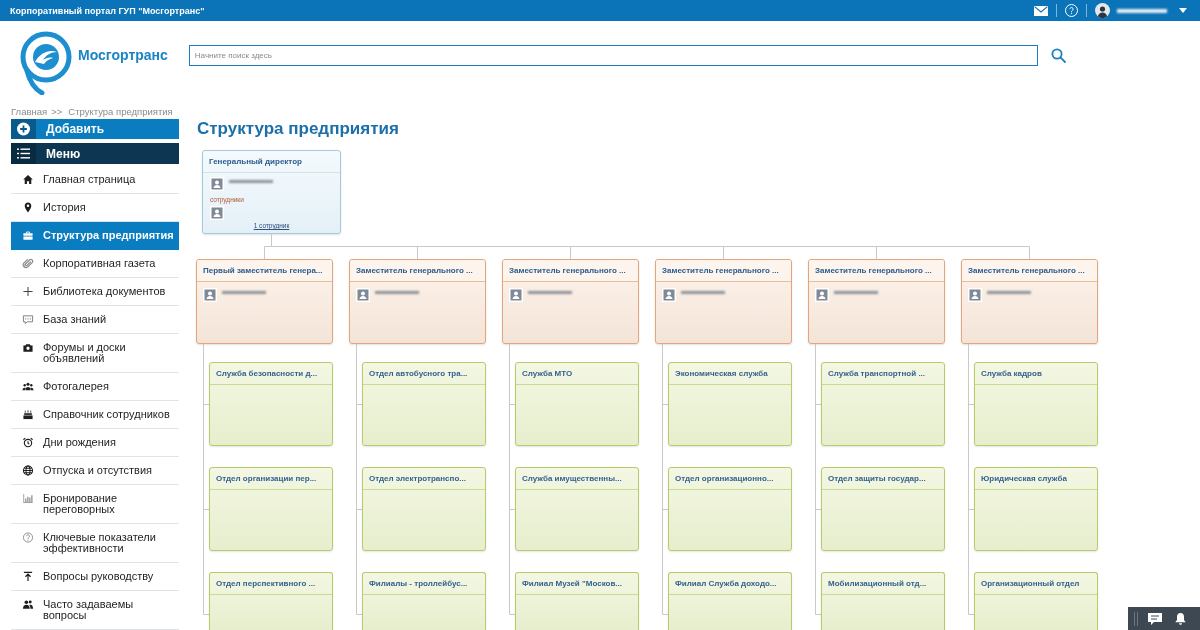 The height and width of the screenshot is (630, 1200). Describe the element at coordinates (95, 471) in the screenshot. I see `sidebar-item: Отпуска и отсутствия` at that location.